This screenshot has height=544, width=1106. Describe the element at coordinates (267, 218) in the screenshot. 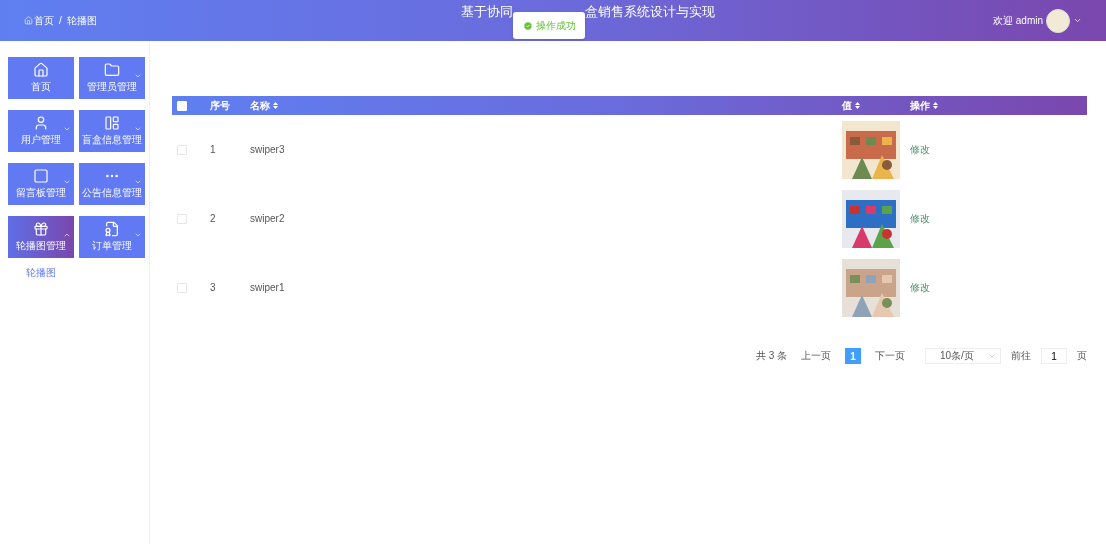

I see `table-cell: swiper2` at that location.